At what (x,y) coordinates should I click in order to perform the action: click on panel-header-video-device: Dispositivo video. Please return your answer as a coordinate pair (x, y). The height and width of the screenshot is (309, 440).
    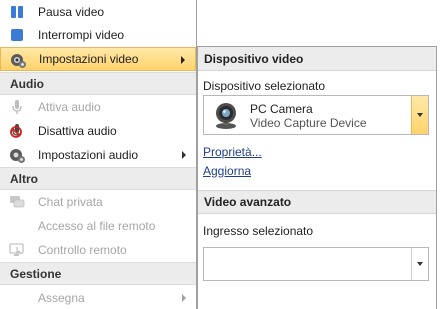
    Looking at the image, I should click on (317, 59).